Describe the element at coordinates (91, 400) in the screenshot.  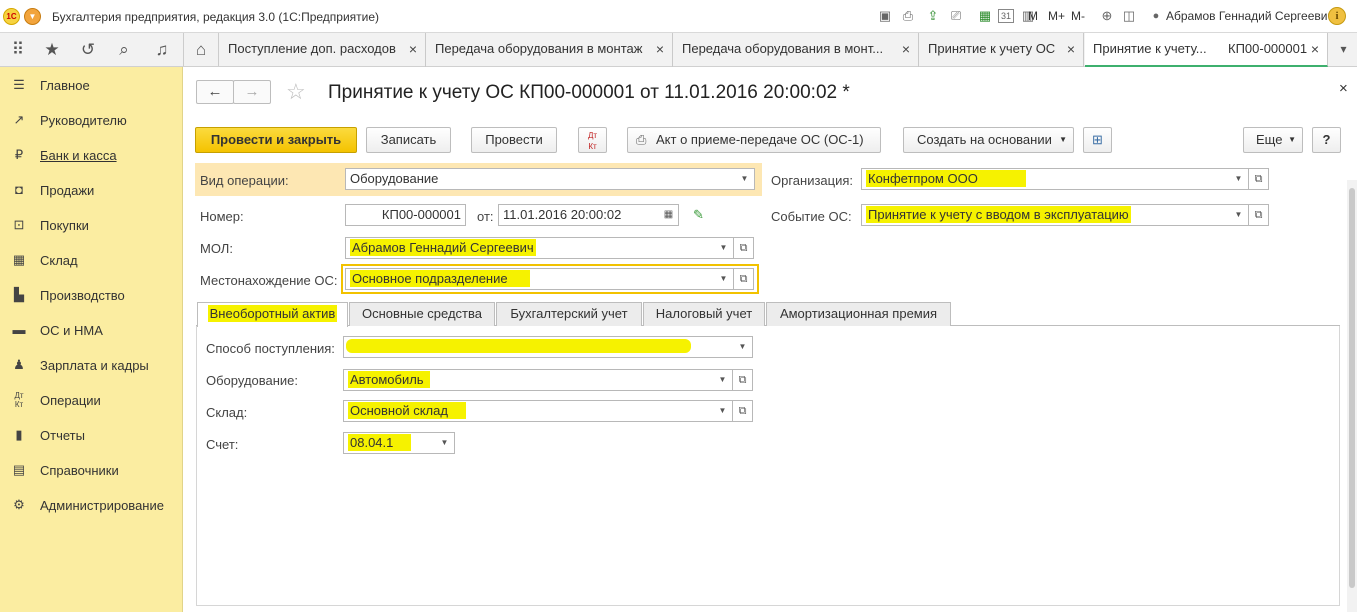
I see `sidebar-item-operations: Дт Кт Операции` at that location.